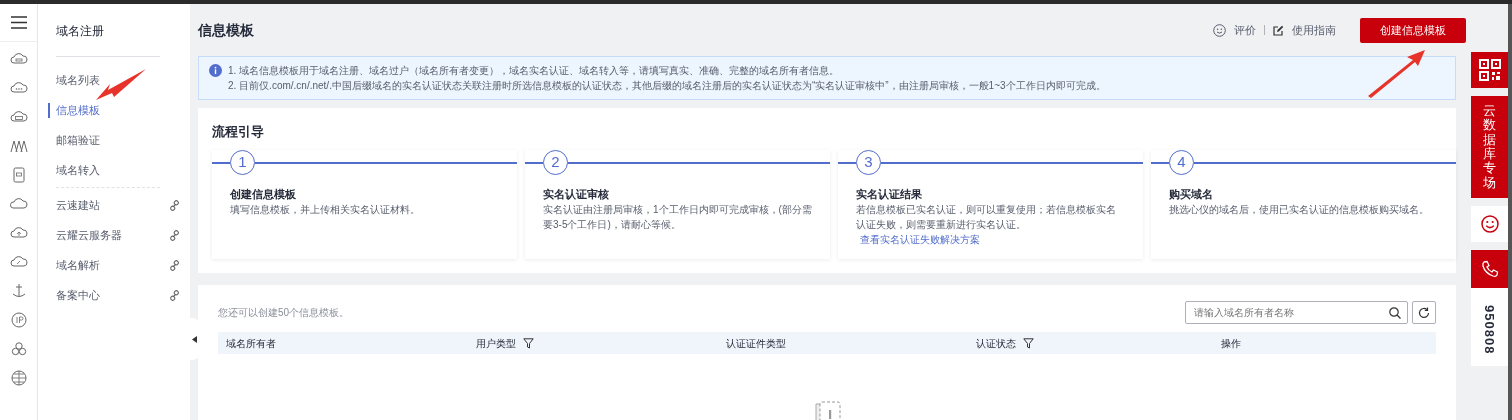 The width and height of the screenshot is (1512, 420). What do you see at coordinates (1395, 313) in the screenshot?
I see `search-icon` at bounding box center [1395, 313].